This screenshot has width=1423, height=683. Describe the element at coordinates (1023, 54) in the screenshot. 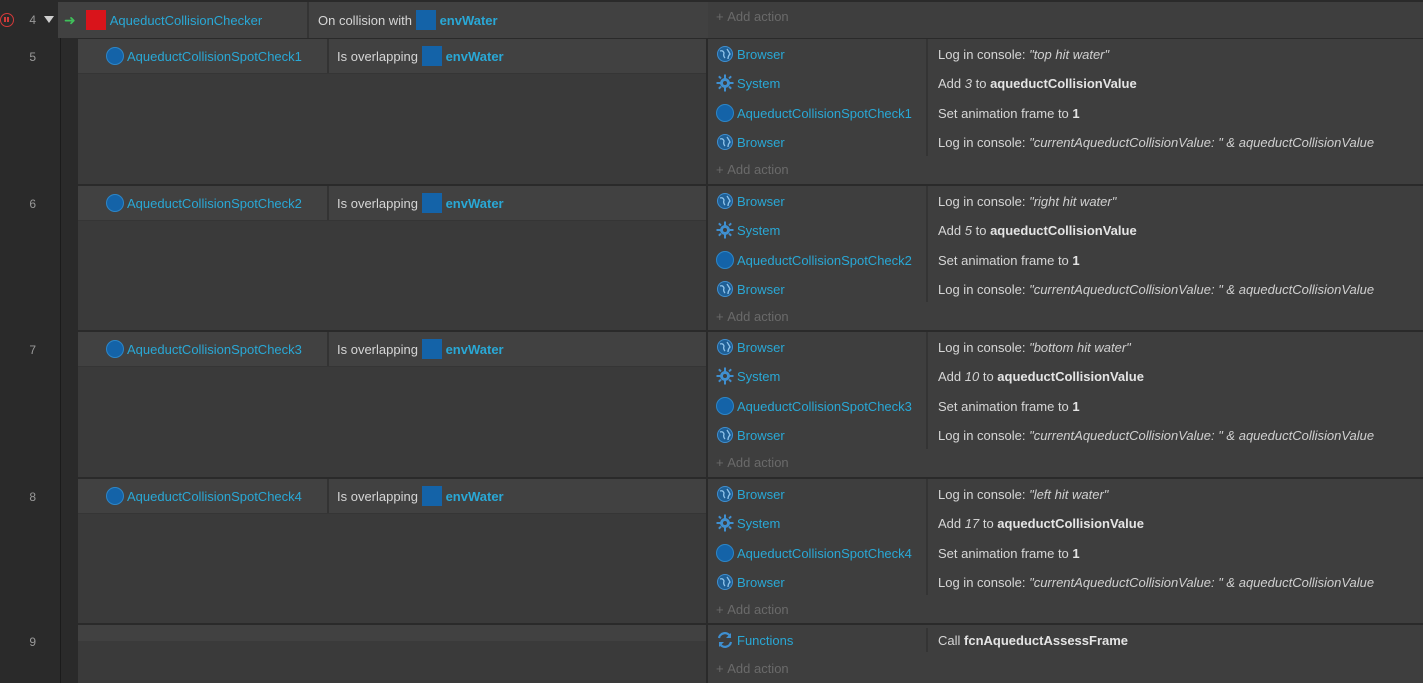

I see `action-text-cell: Log in console: "top hit water"` at that location.